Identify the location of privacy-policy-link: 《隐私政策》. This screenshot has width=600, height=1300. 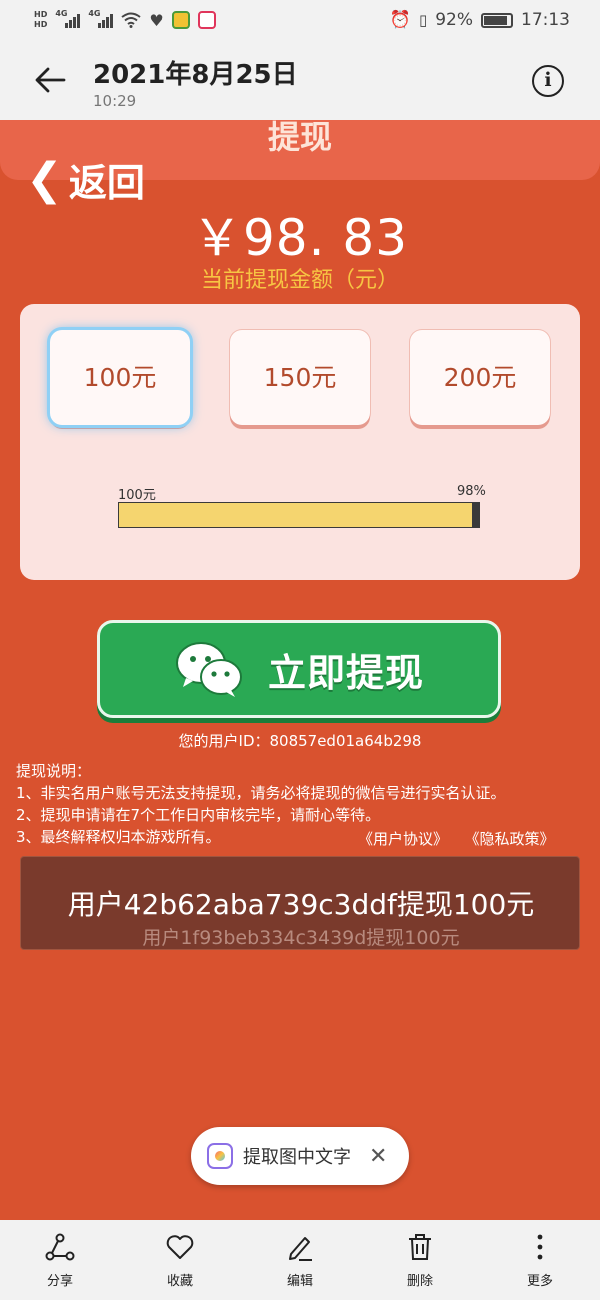
(513, 839).